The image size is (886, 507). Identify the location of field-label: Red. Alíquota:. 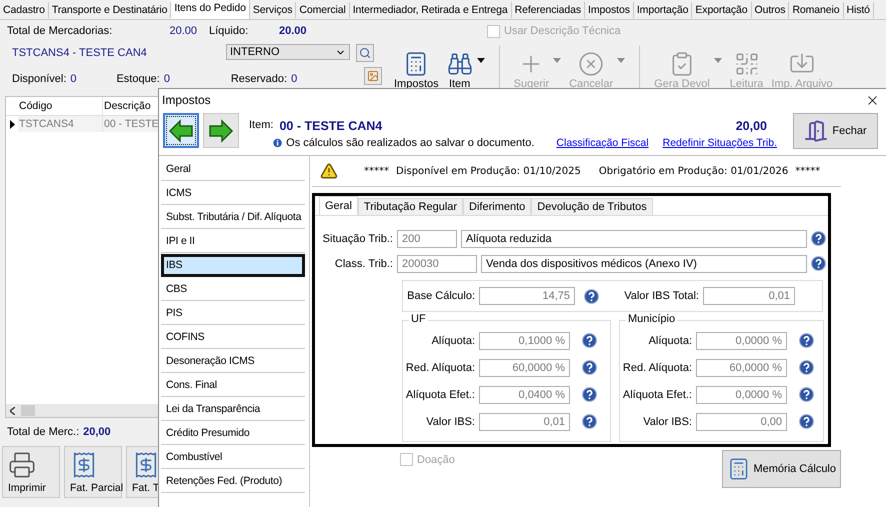
(657, 368).